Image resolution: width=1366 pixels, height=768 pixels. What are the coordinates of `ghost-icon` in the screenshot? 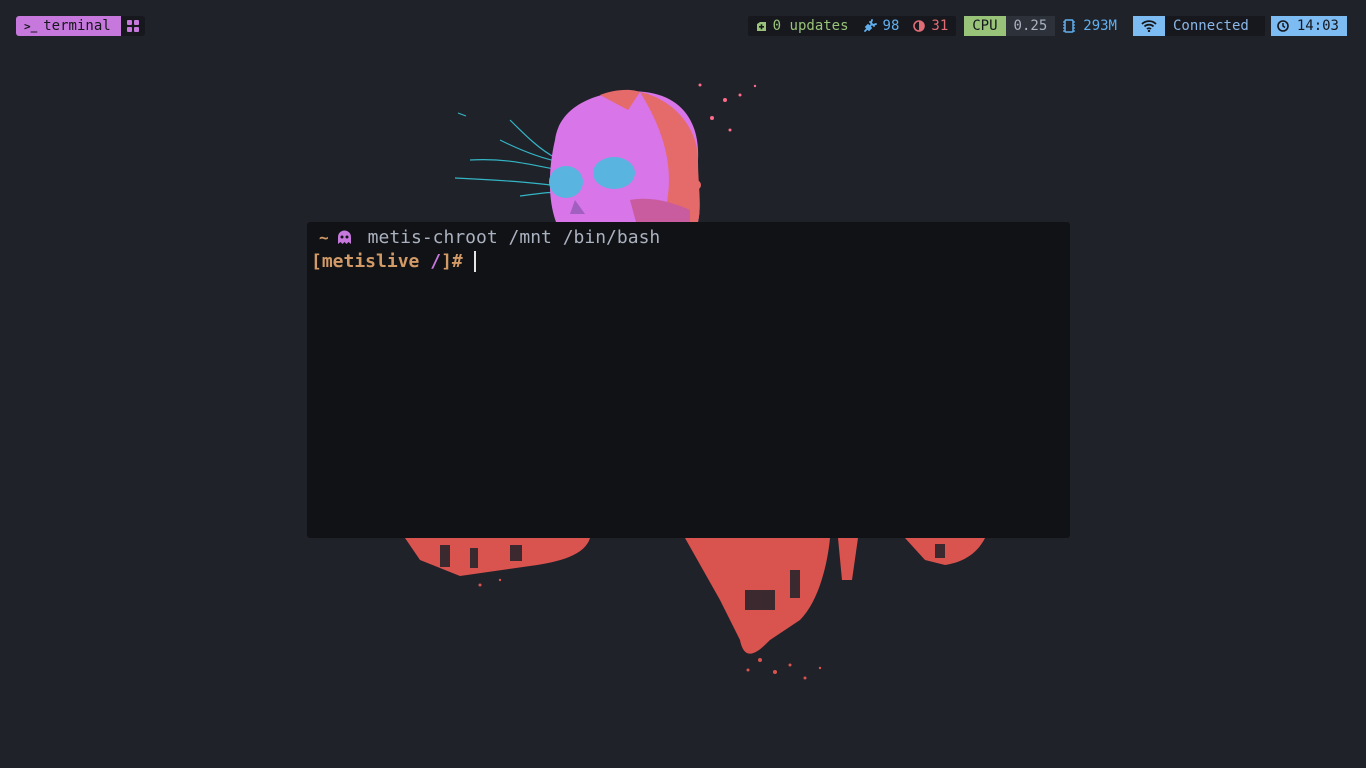 It's located at (344, 237).